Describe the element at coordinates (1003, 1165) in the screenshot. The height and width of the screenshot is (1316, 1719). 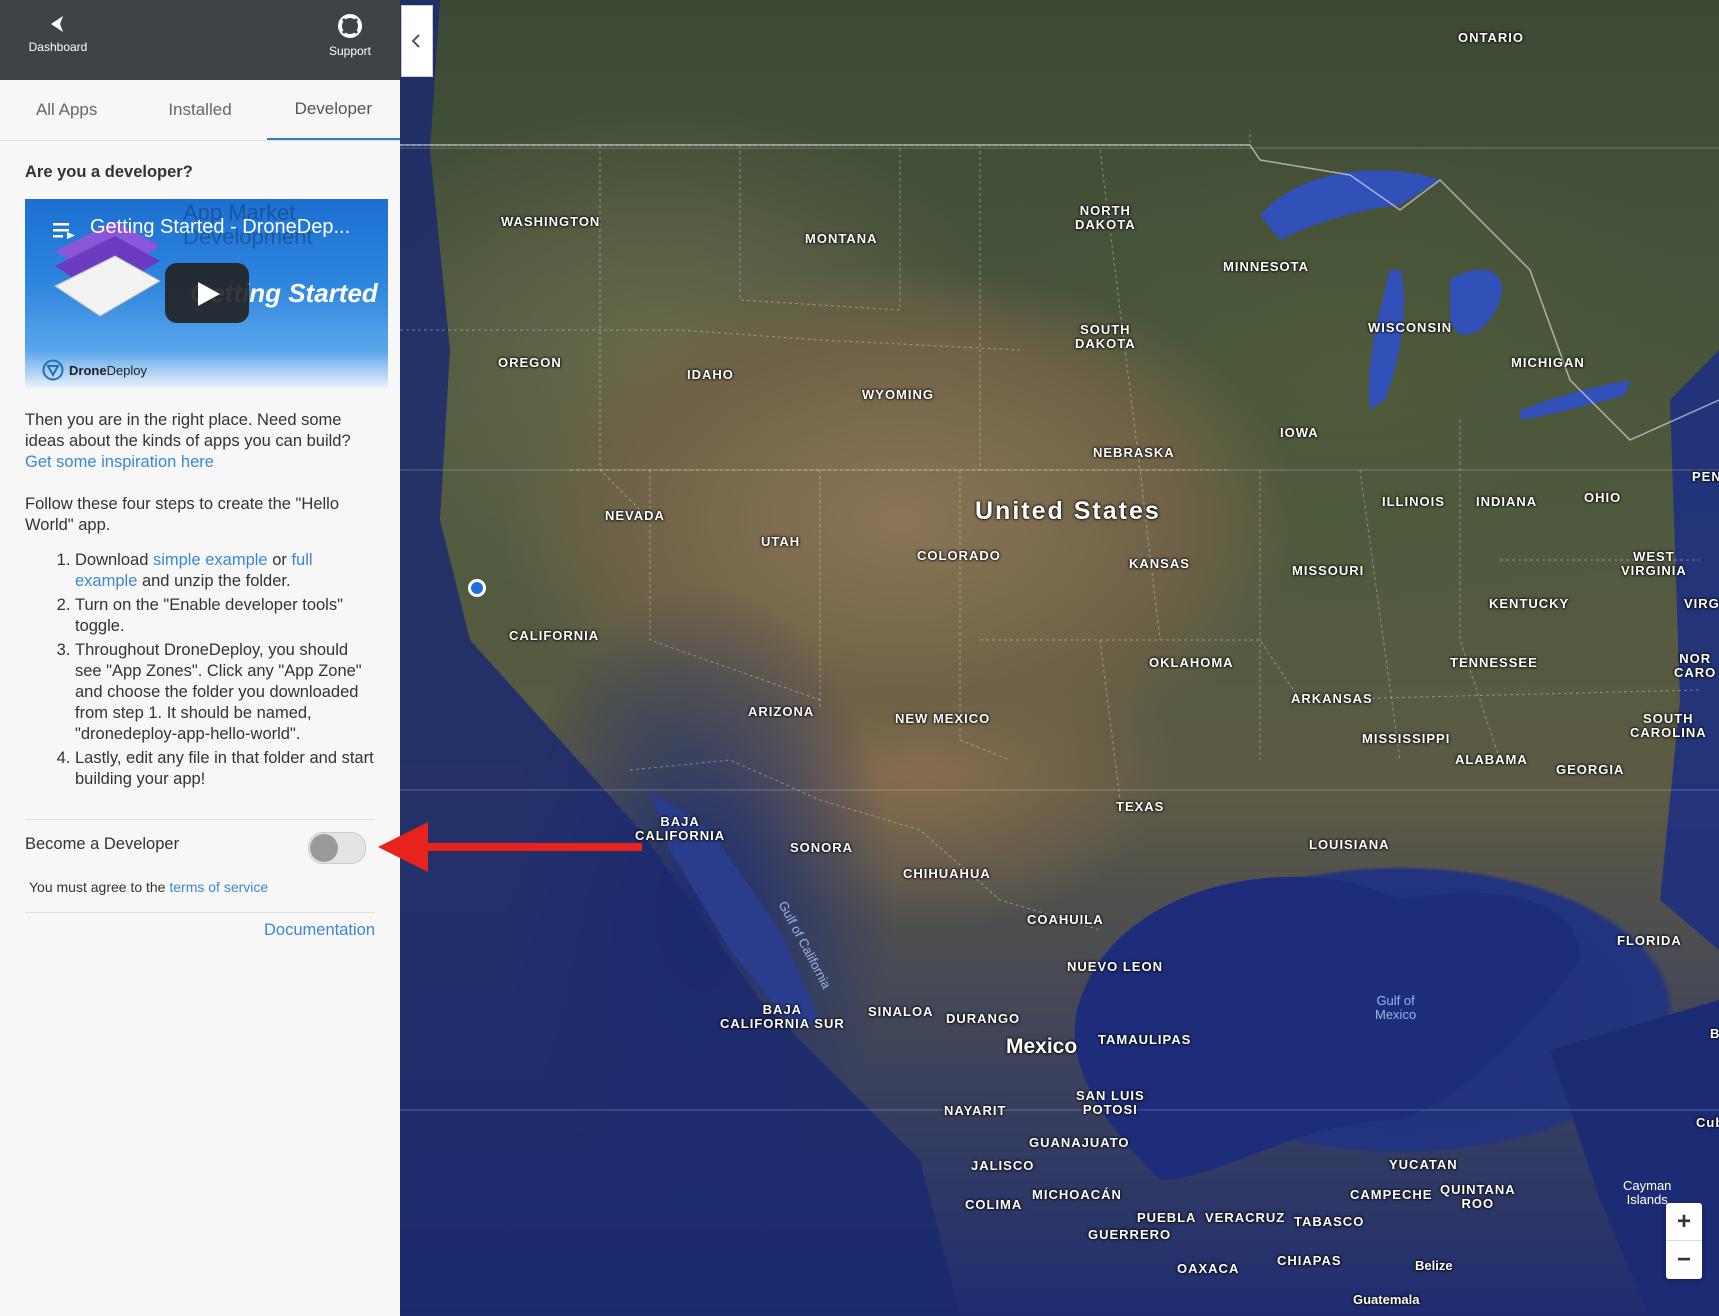
I see `map-label-jalisco: JALISCO` at that location.